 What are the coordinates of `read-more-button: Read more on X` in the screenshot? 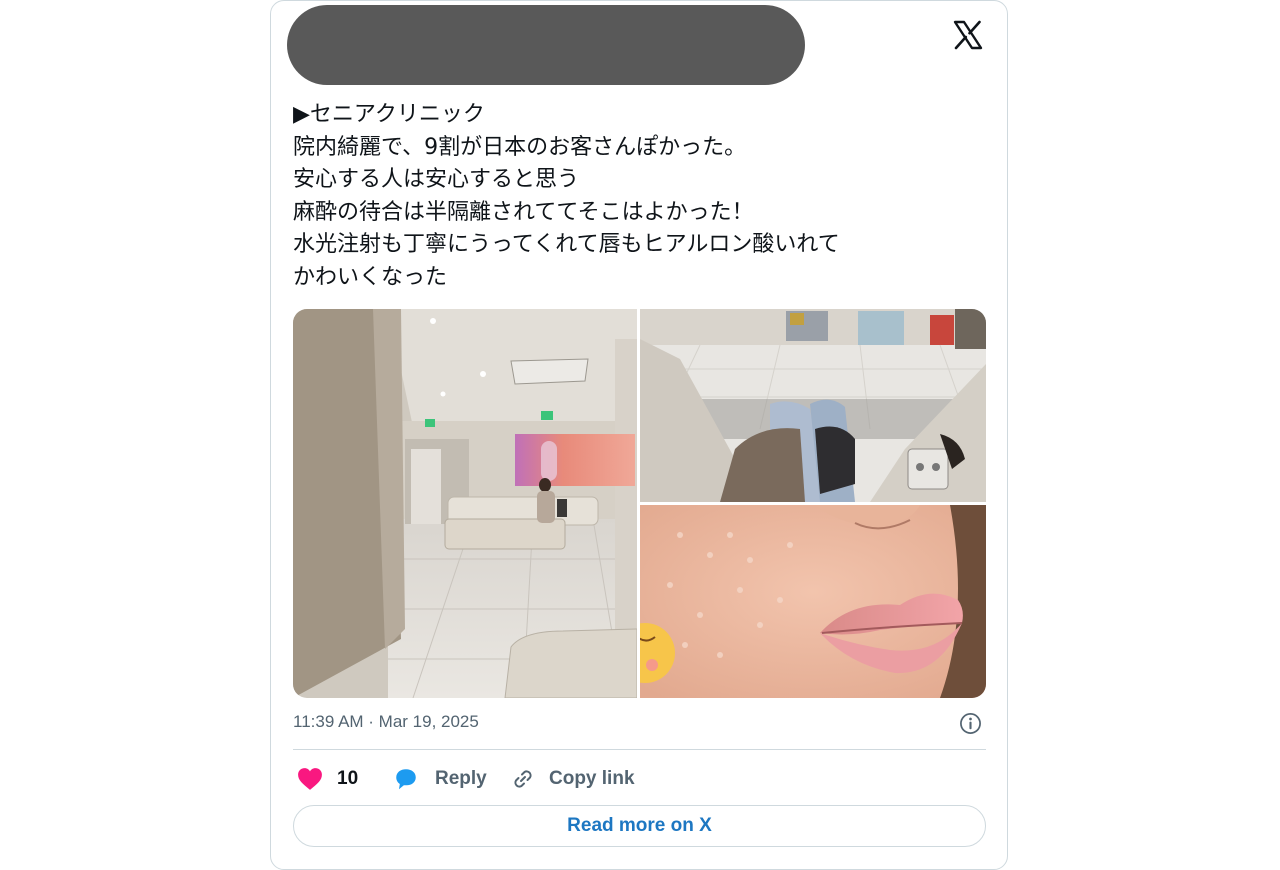 It's located at (639, 826).